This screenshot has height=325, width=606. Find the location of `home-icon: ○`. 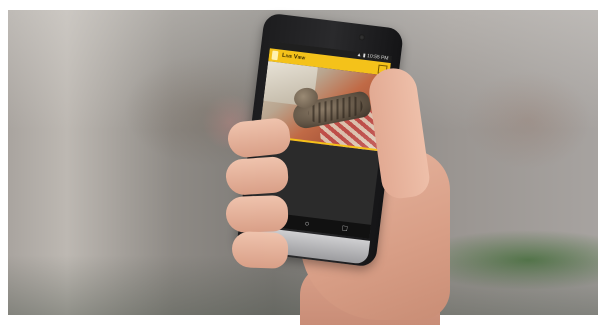

home-icon: ○ is located at coordinates (307, 224).